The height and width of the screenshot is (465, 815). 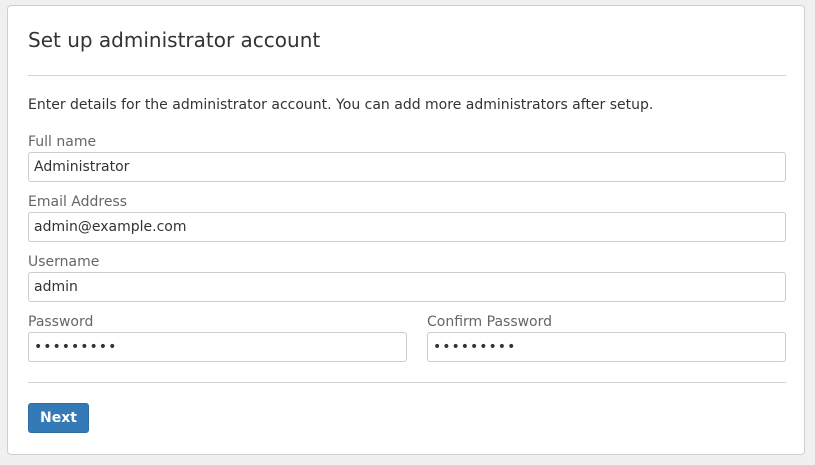 I want to click on full-name-label: Full name, so click(x=62, y=142).